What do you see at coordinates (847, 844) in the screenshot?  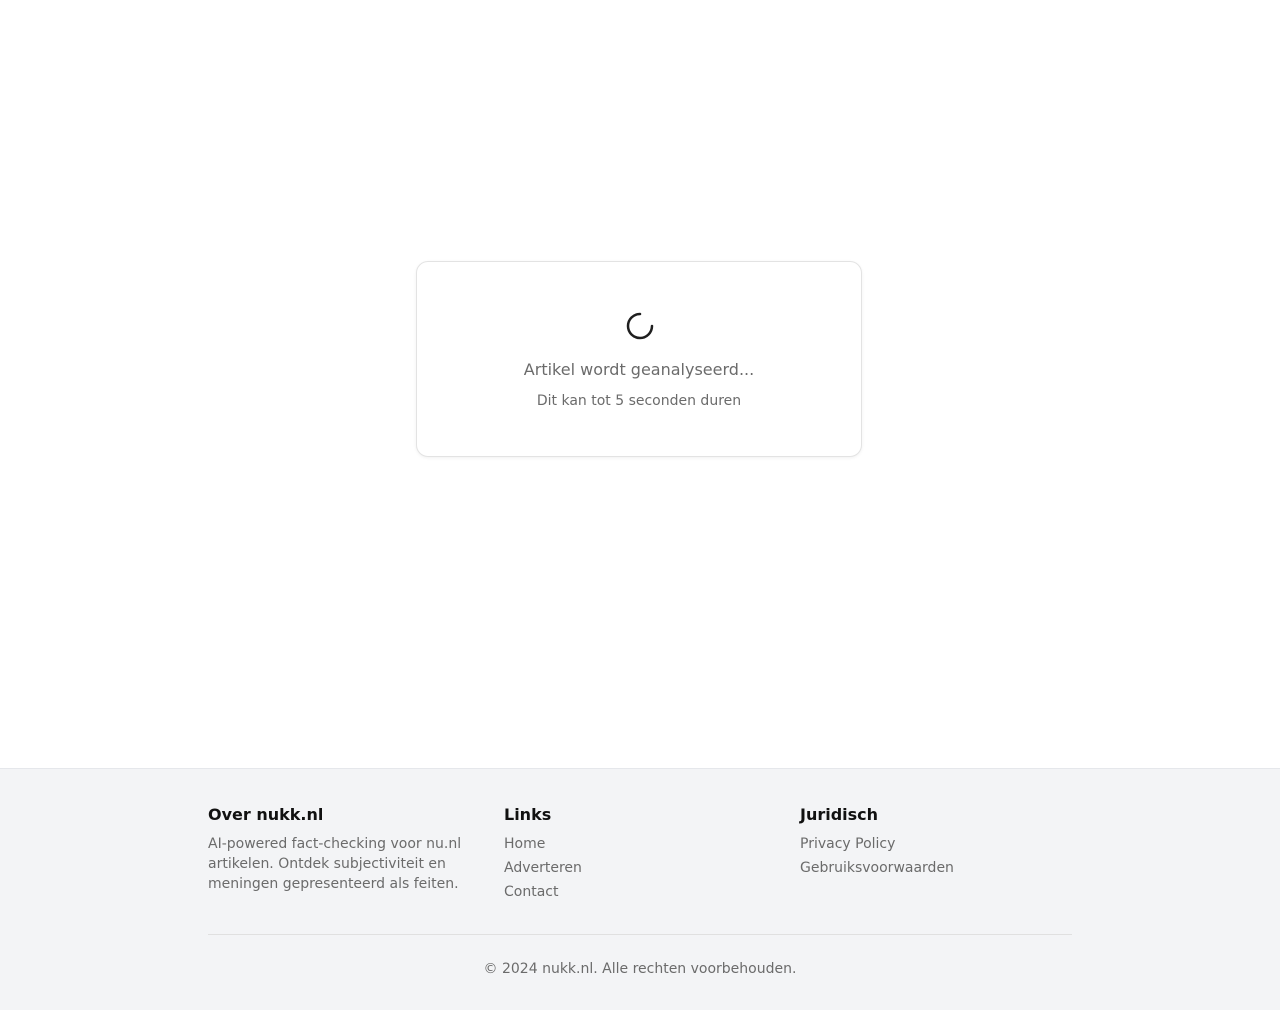 I see `footer-link-privacy-policy: Privacy Policy` at bounding box center [847, 844].